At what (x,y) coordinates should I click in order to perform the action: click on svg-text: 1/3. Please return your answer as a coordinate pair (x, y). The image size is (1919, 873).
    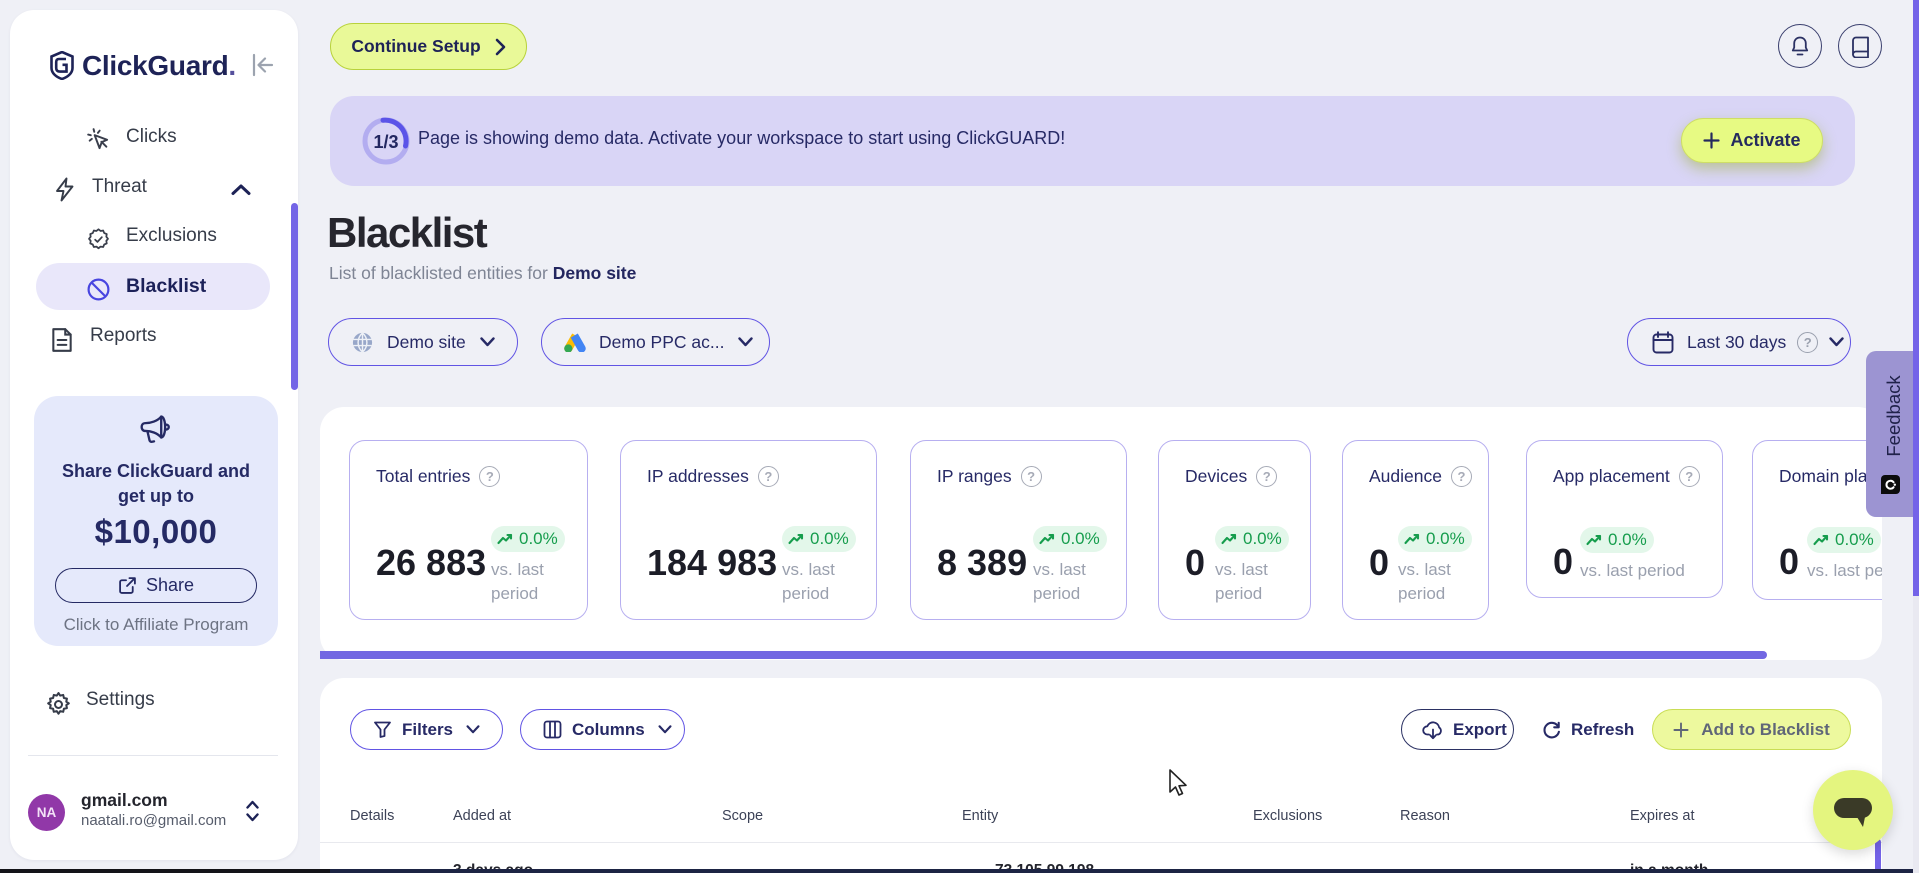
    Looking at the image, I should click on (385, 142).